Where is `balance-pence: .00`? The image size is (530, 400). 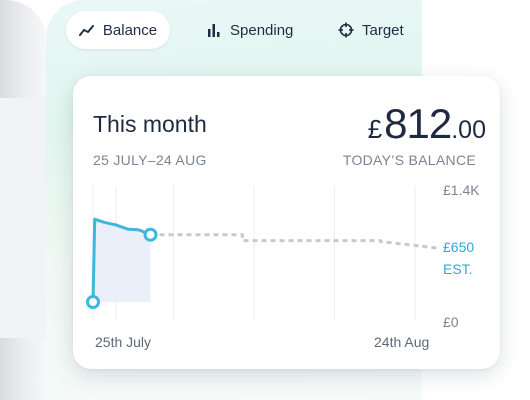
balance-pence: .00 is located at coordinates (468, 130).